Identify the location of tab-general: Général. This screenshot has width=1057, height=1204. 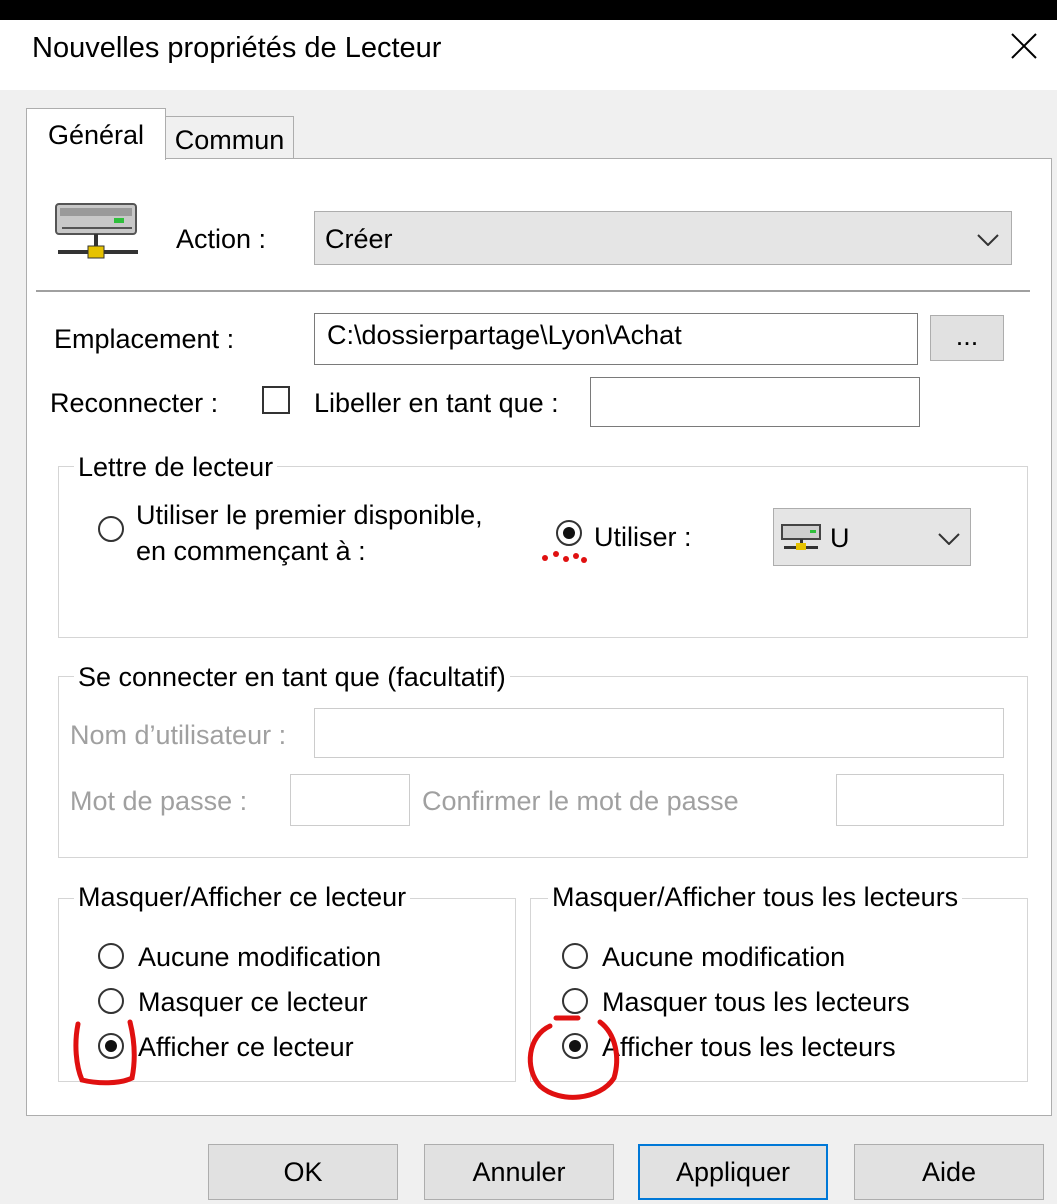
(96, 134).